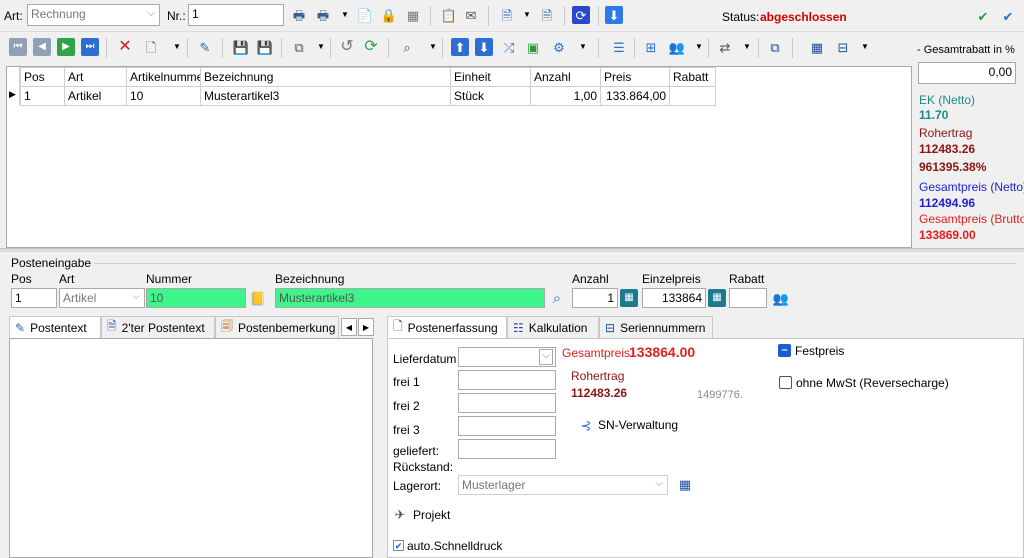  I want to click on layout-dropdown-icon: ▼, so click(865, 47).